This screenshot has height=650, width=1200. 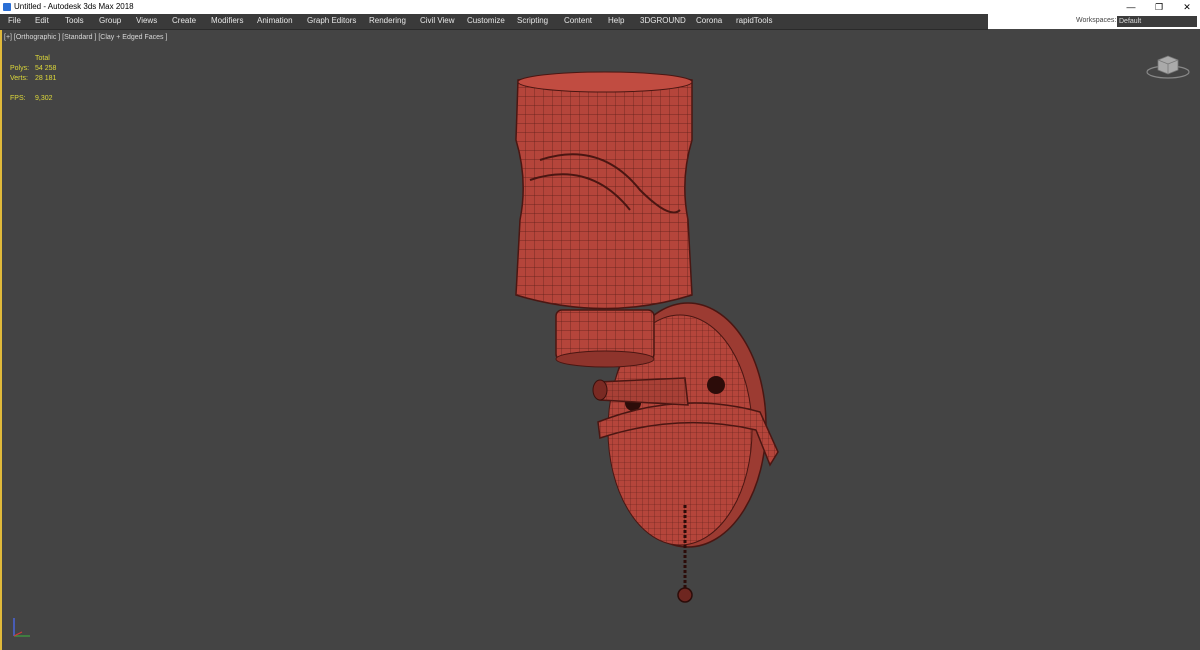 What do you see at coordinates (1096, 20) in the screenshot?
I see `workspaces-label: Workspaces:` at bounding box center [1096, 20].